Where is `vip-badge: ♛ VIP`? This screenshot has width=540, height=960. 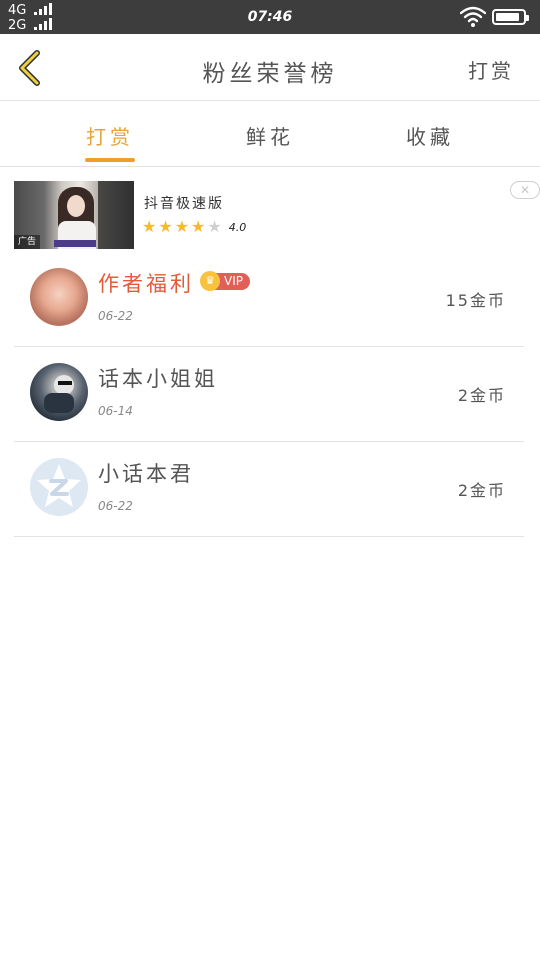 vip-badge: ♛ VIP is located at coordinates (225, 281).